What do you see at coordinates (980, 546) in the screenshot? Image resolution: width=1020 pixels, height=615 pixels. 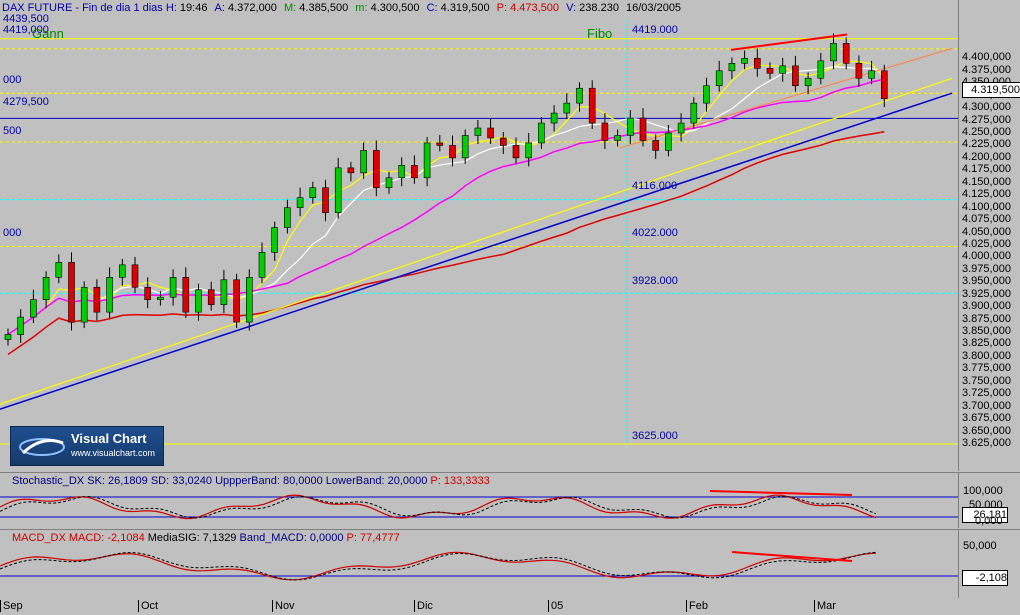 I see `macd-axis-top: 50,000` at bounding box center [980, 546].